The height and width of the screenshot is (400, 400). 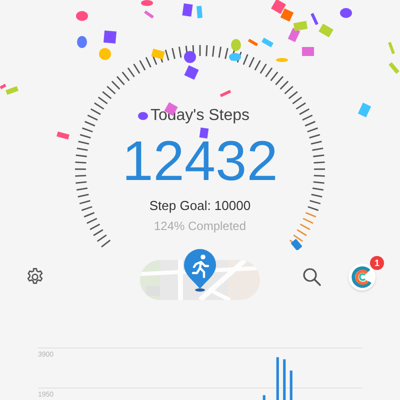 I want to click on completion-text: 124% Completed, so click(x=200, y=226).